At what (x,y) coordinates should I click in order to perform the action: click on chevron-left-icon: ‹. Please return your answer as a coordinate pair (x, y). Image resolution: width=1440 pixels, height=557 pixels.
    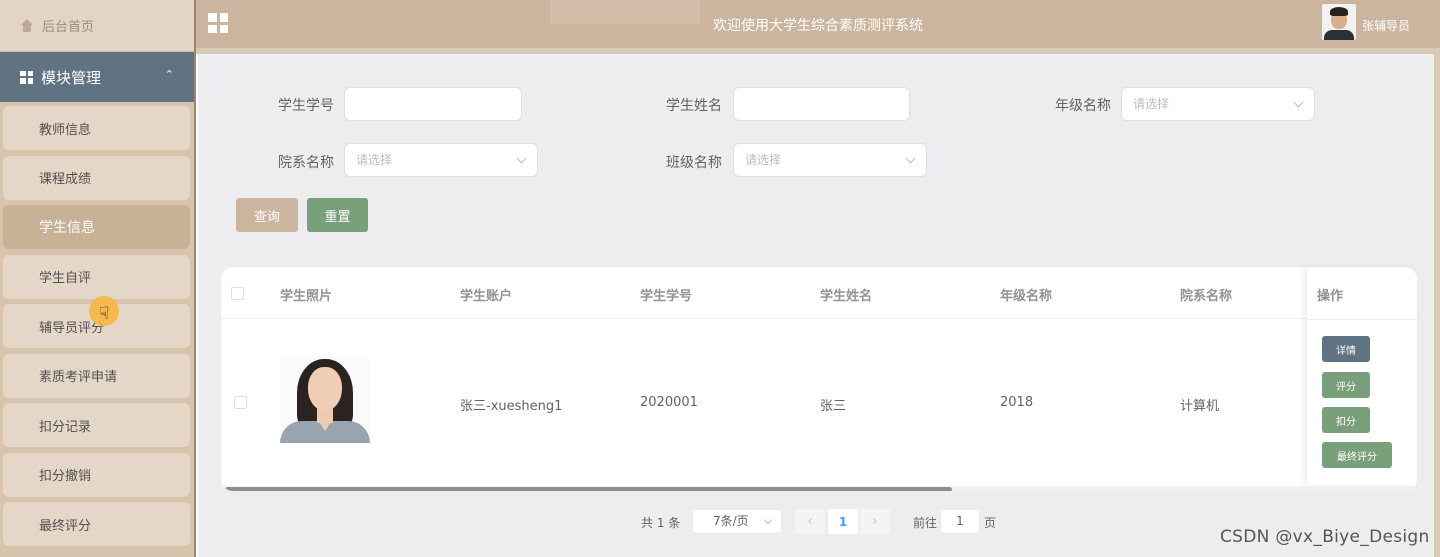
    Looking at the image, I should click on (810, 521).